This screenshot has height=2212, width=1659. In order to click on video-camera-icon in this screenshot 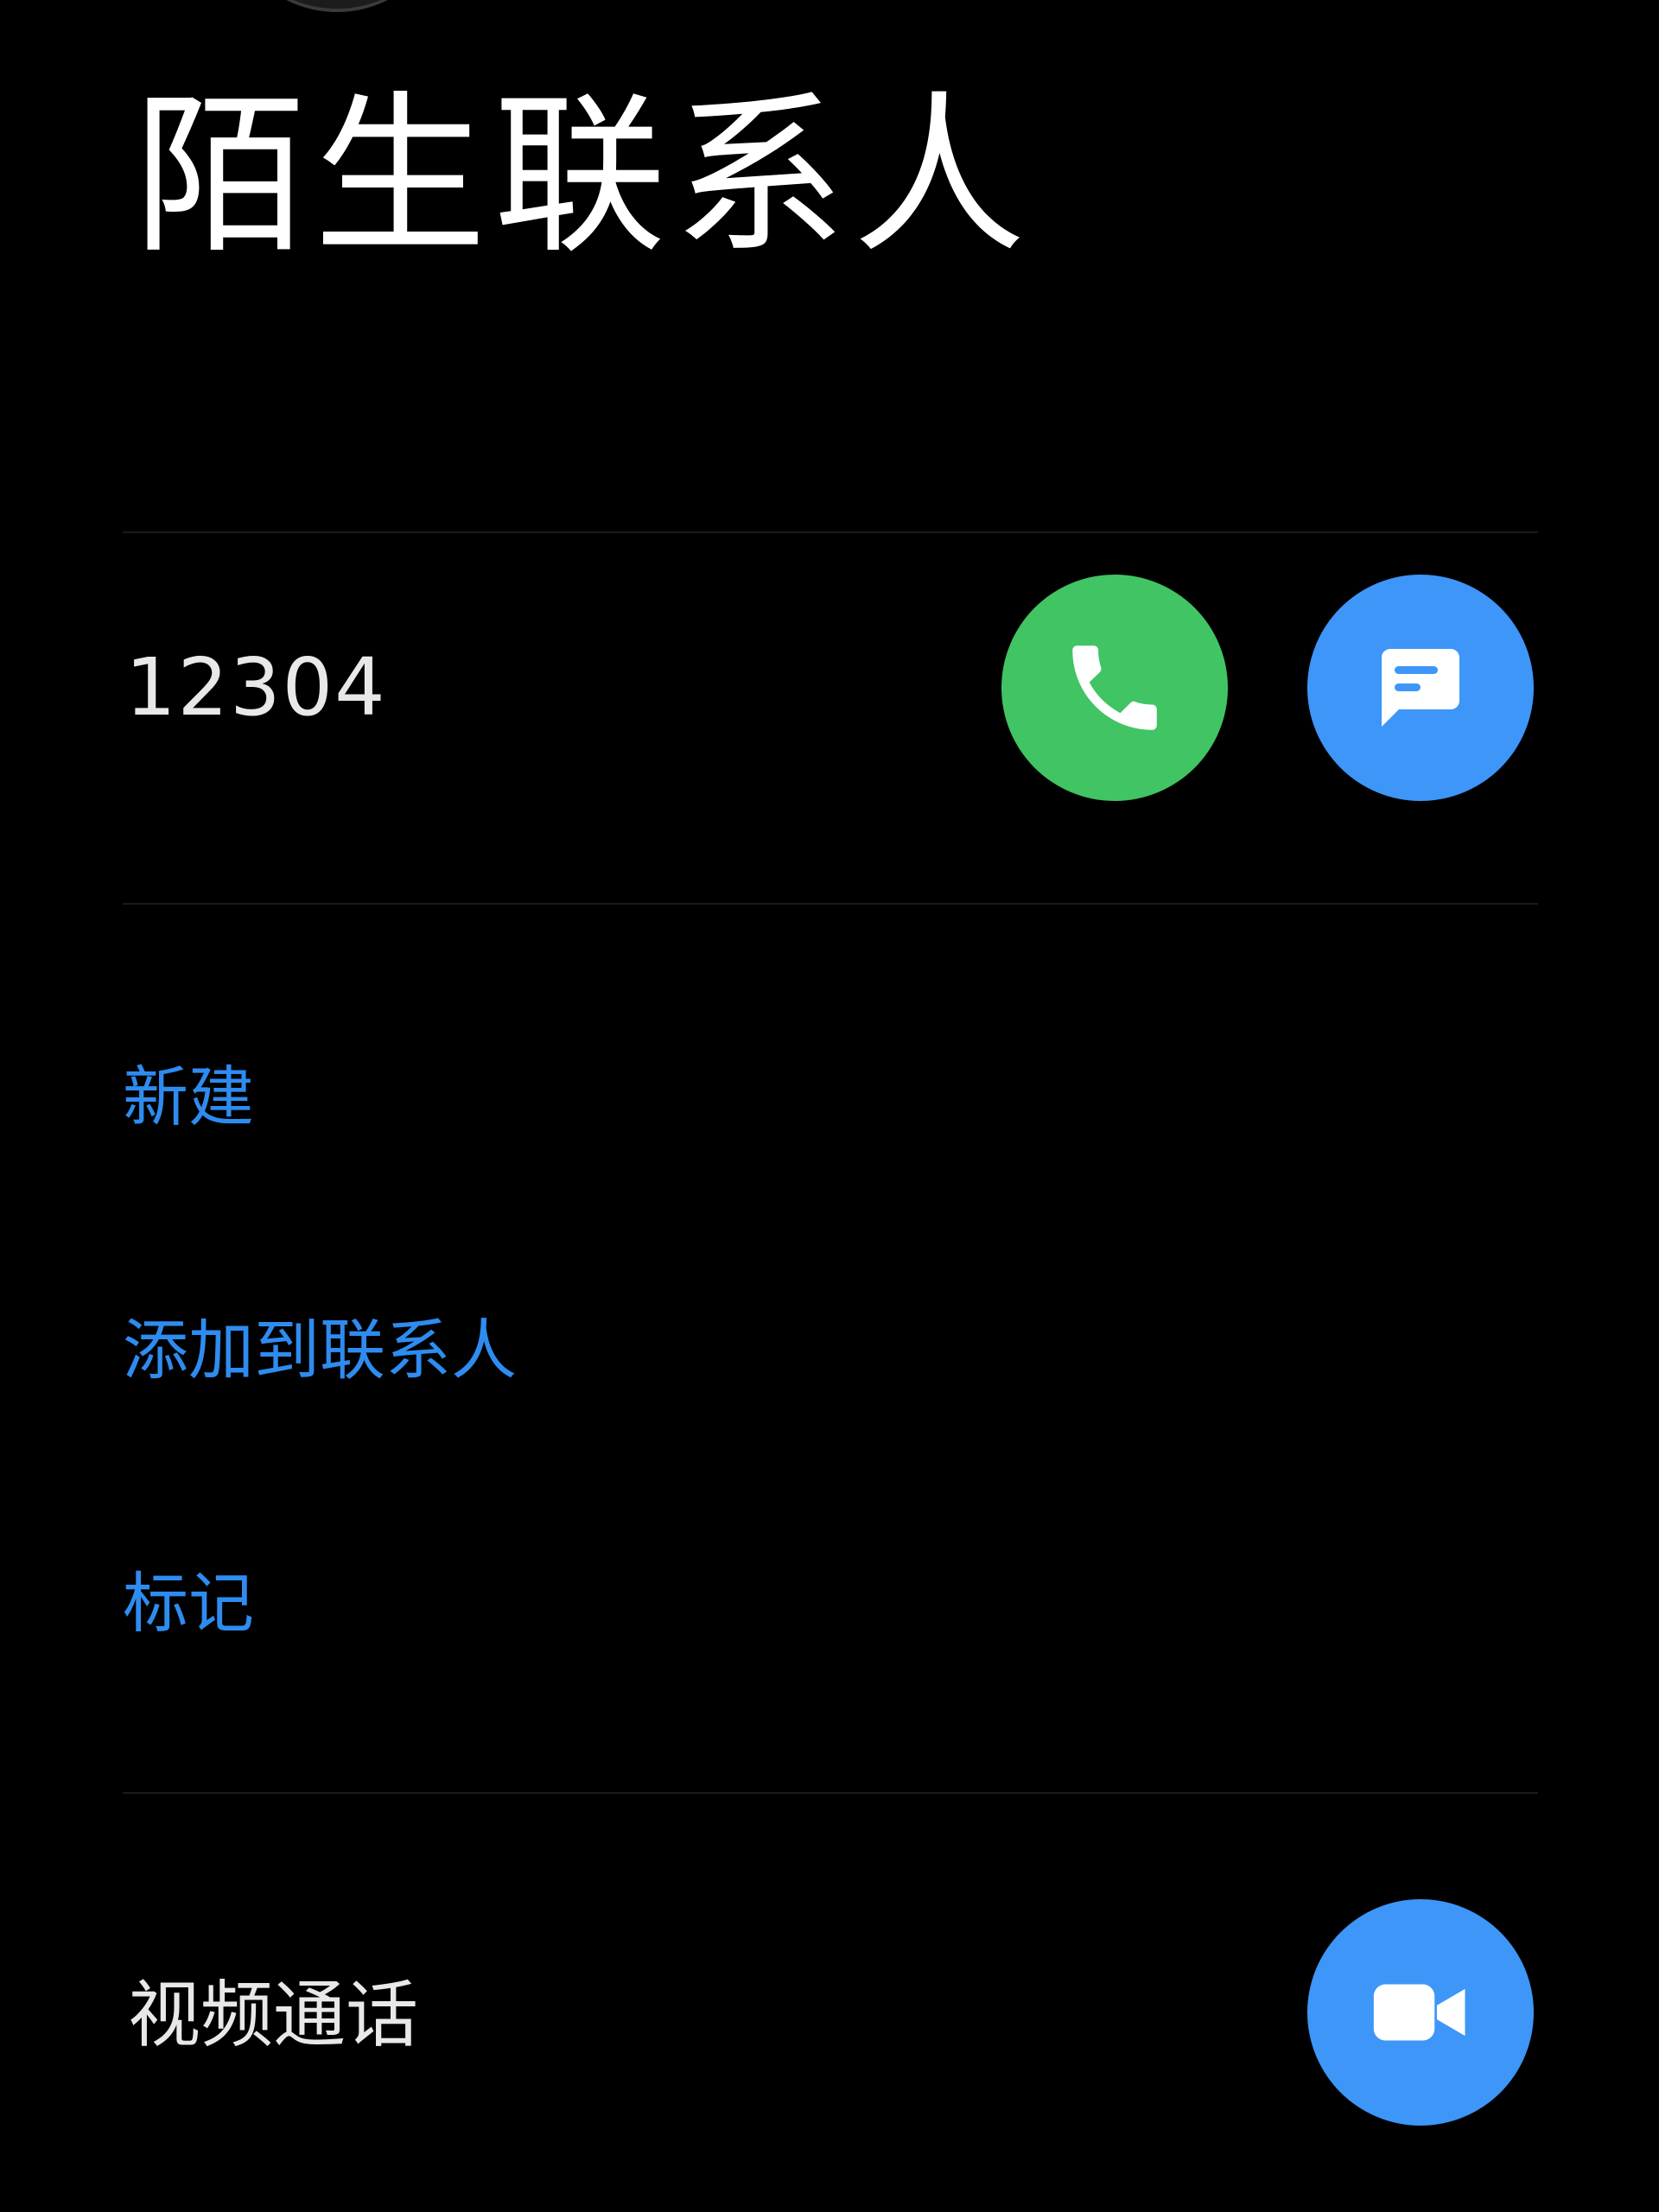, I will do `click(1419, 2012)`.